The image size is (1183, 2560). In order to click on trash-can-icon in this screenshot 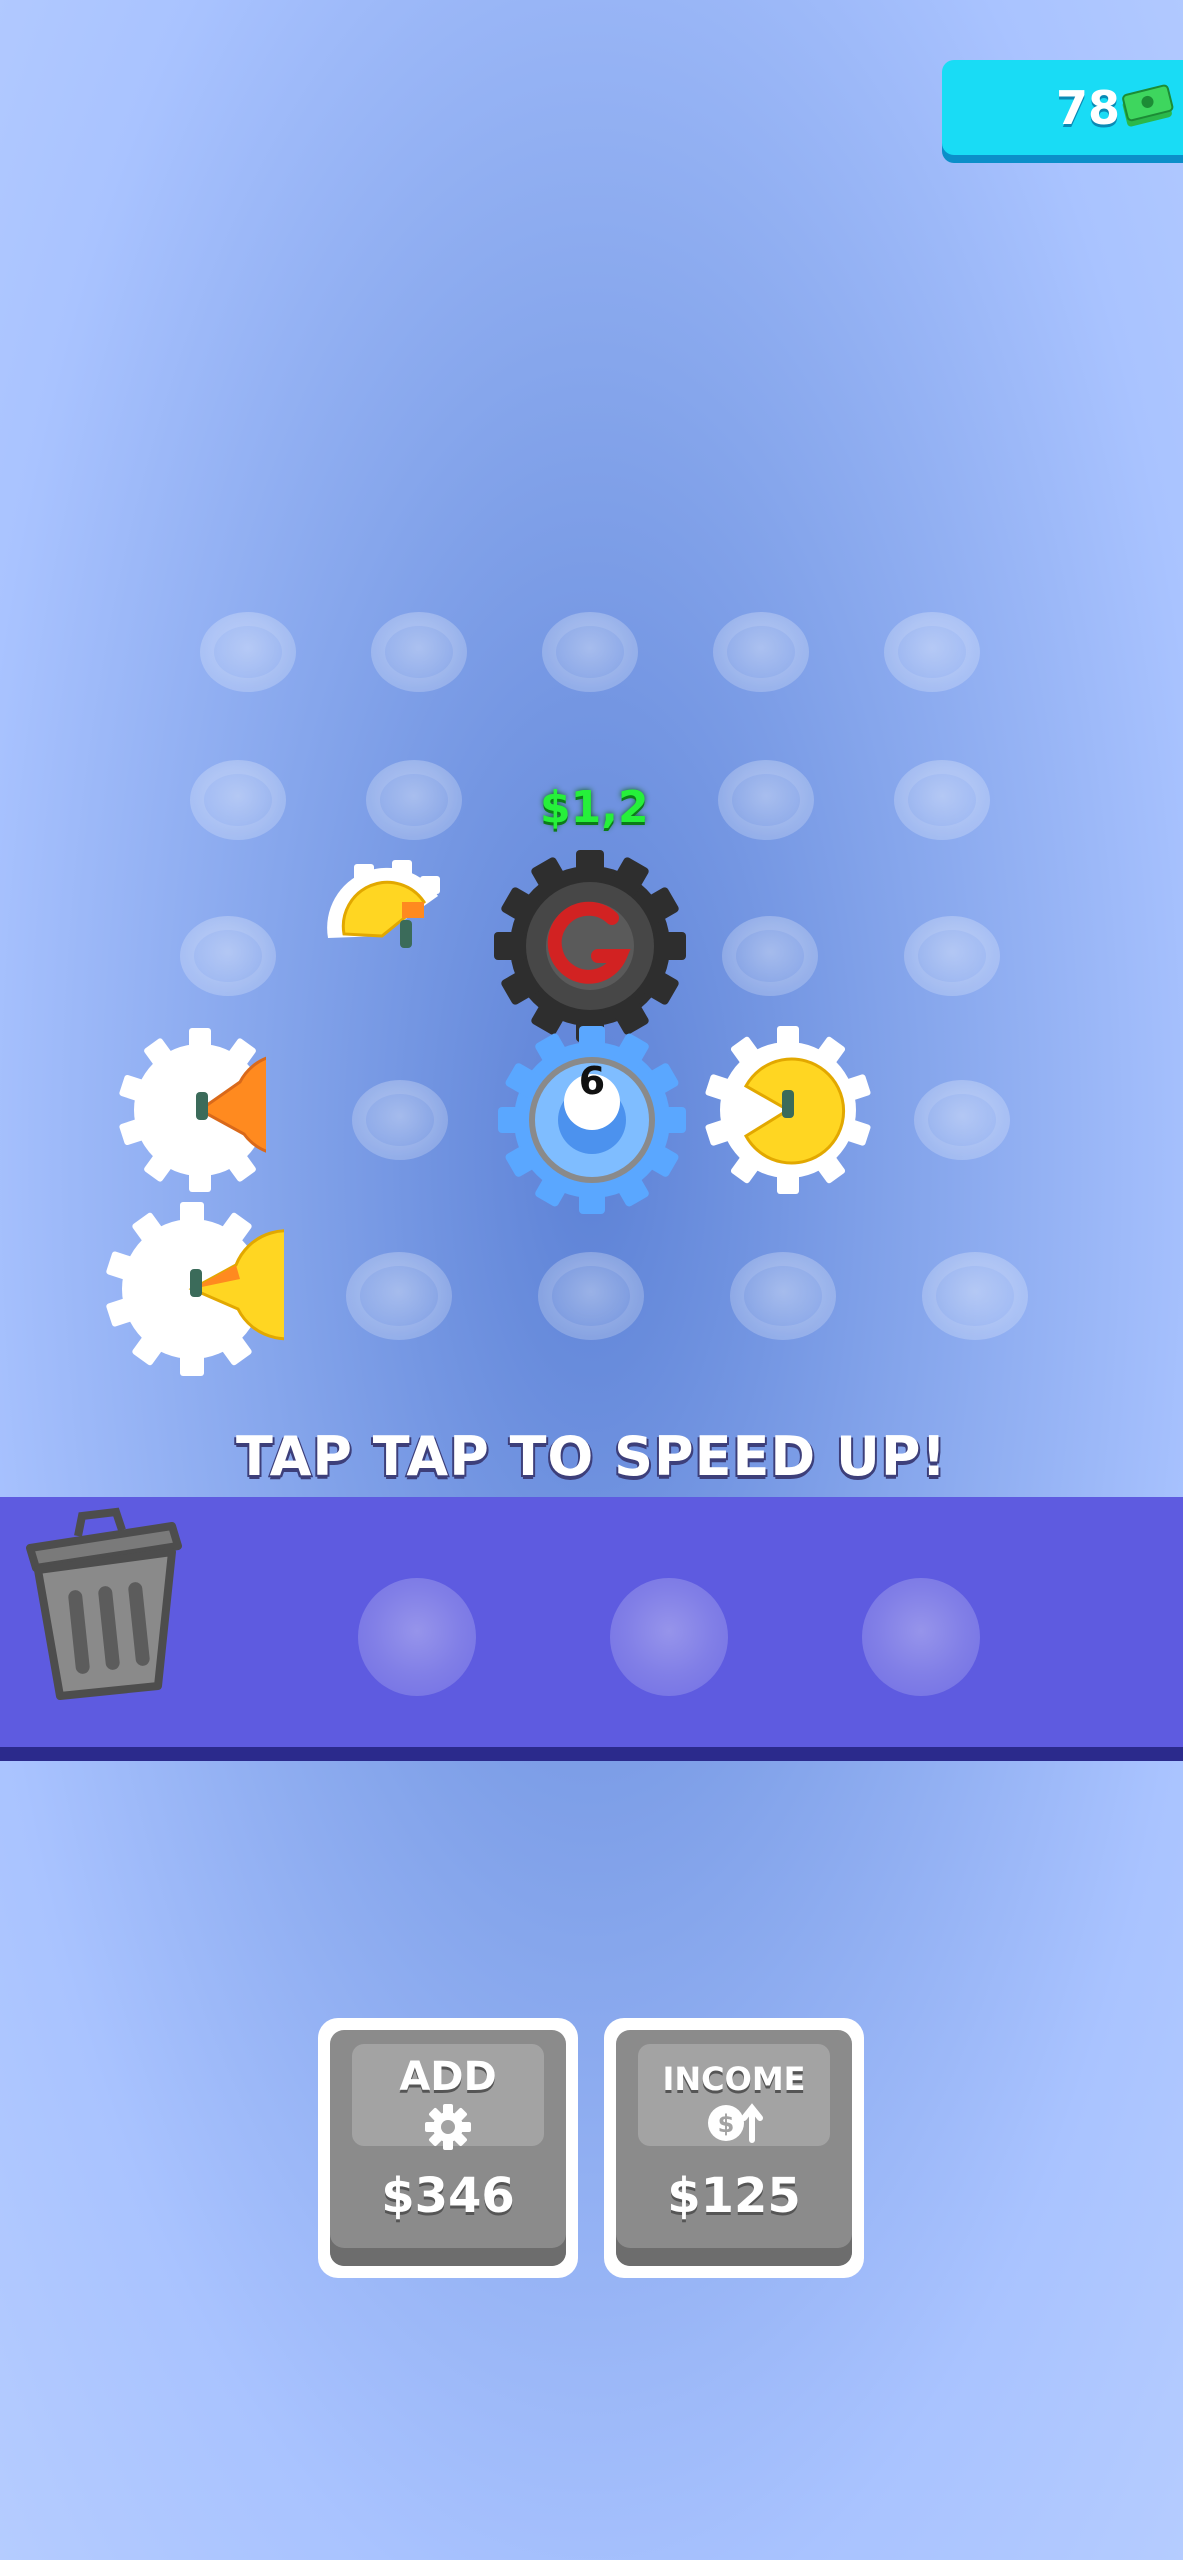, I will do `click(96, 1599)`.